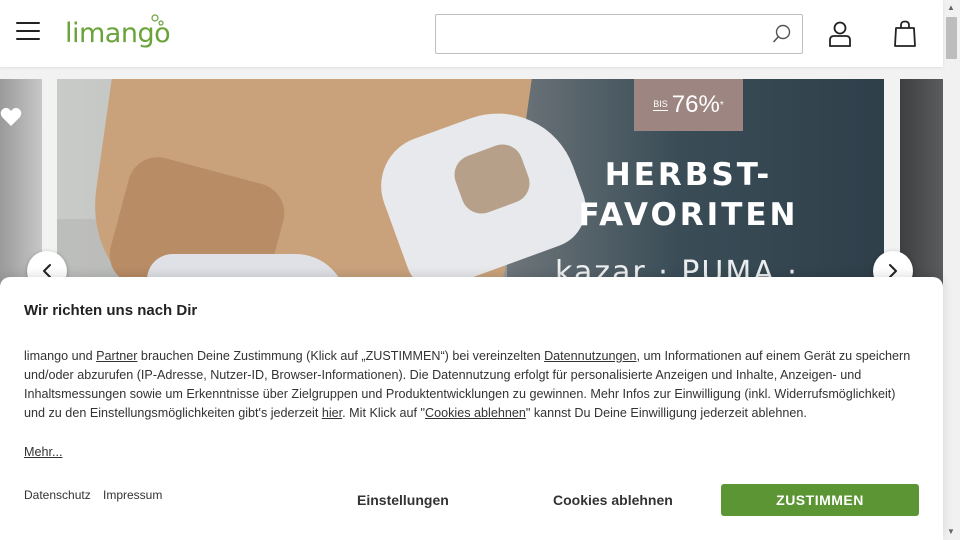  I want to click on reject-cookies-button: Cookies ablehnen, so click(613, 500).